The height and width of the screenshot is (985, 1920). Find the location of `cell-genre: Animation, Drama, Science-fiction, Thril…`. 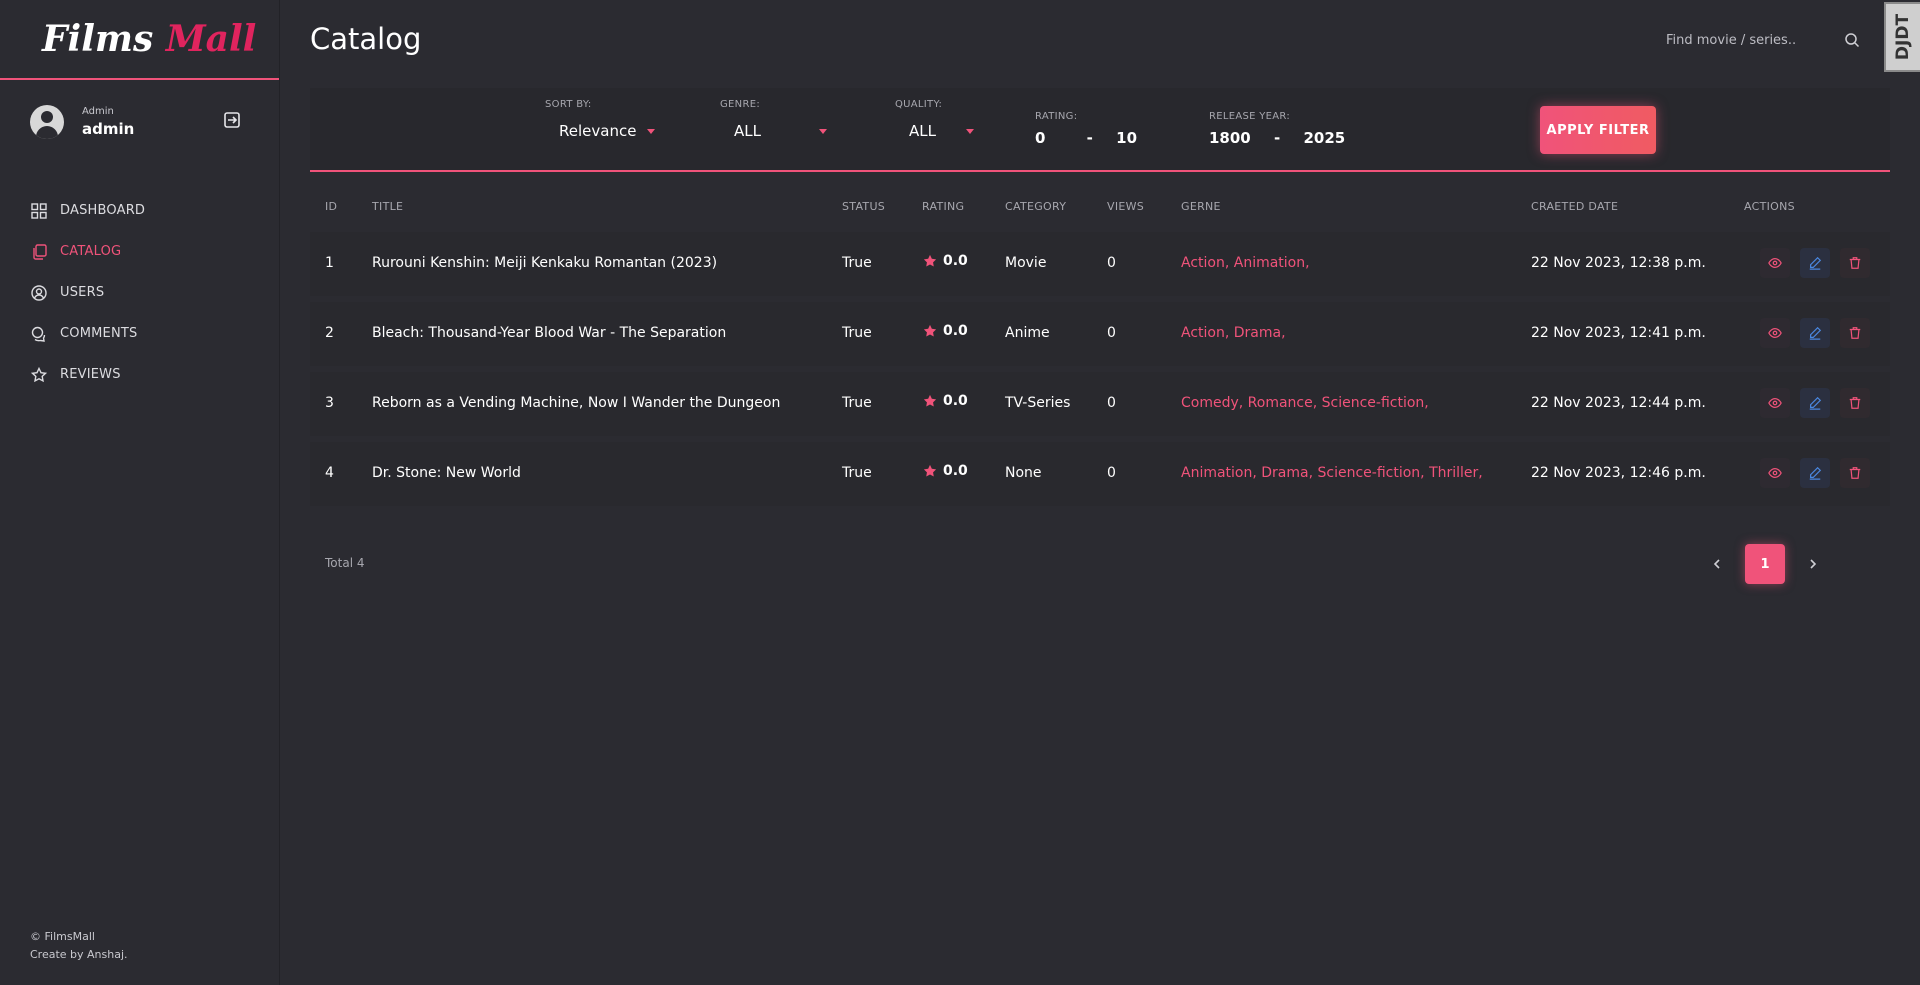

cell-genre: Animation, Drama, Science-fiction, Thril… is located at coordinates (1332, 473).